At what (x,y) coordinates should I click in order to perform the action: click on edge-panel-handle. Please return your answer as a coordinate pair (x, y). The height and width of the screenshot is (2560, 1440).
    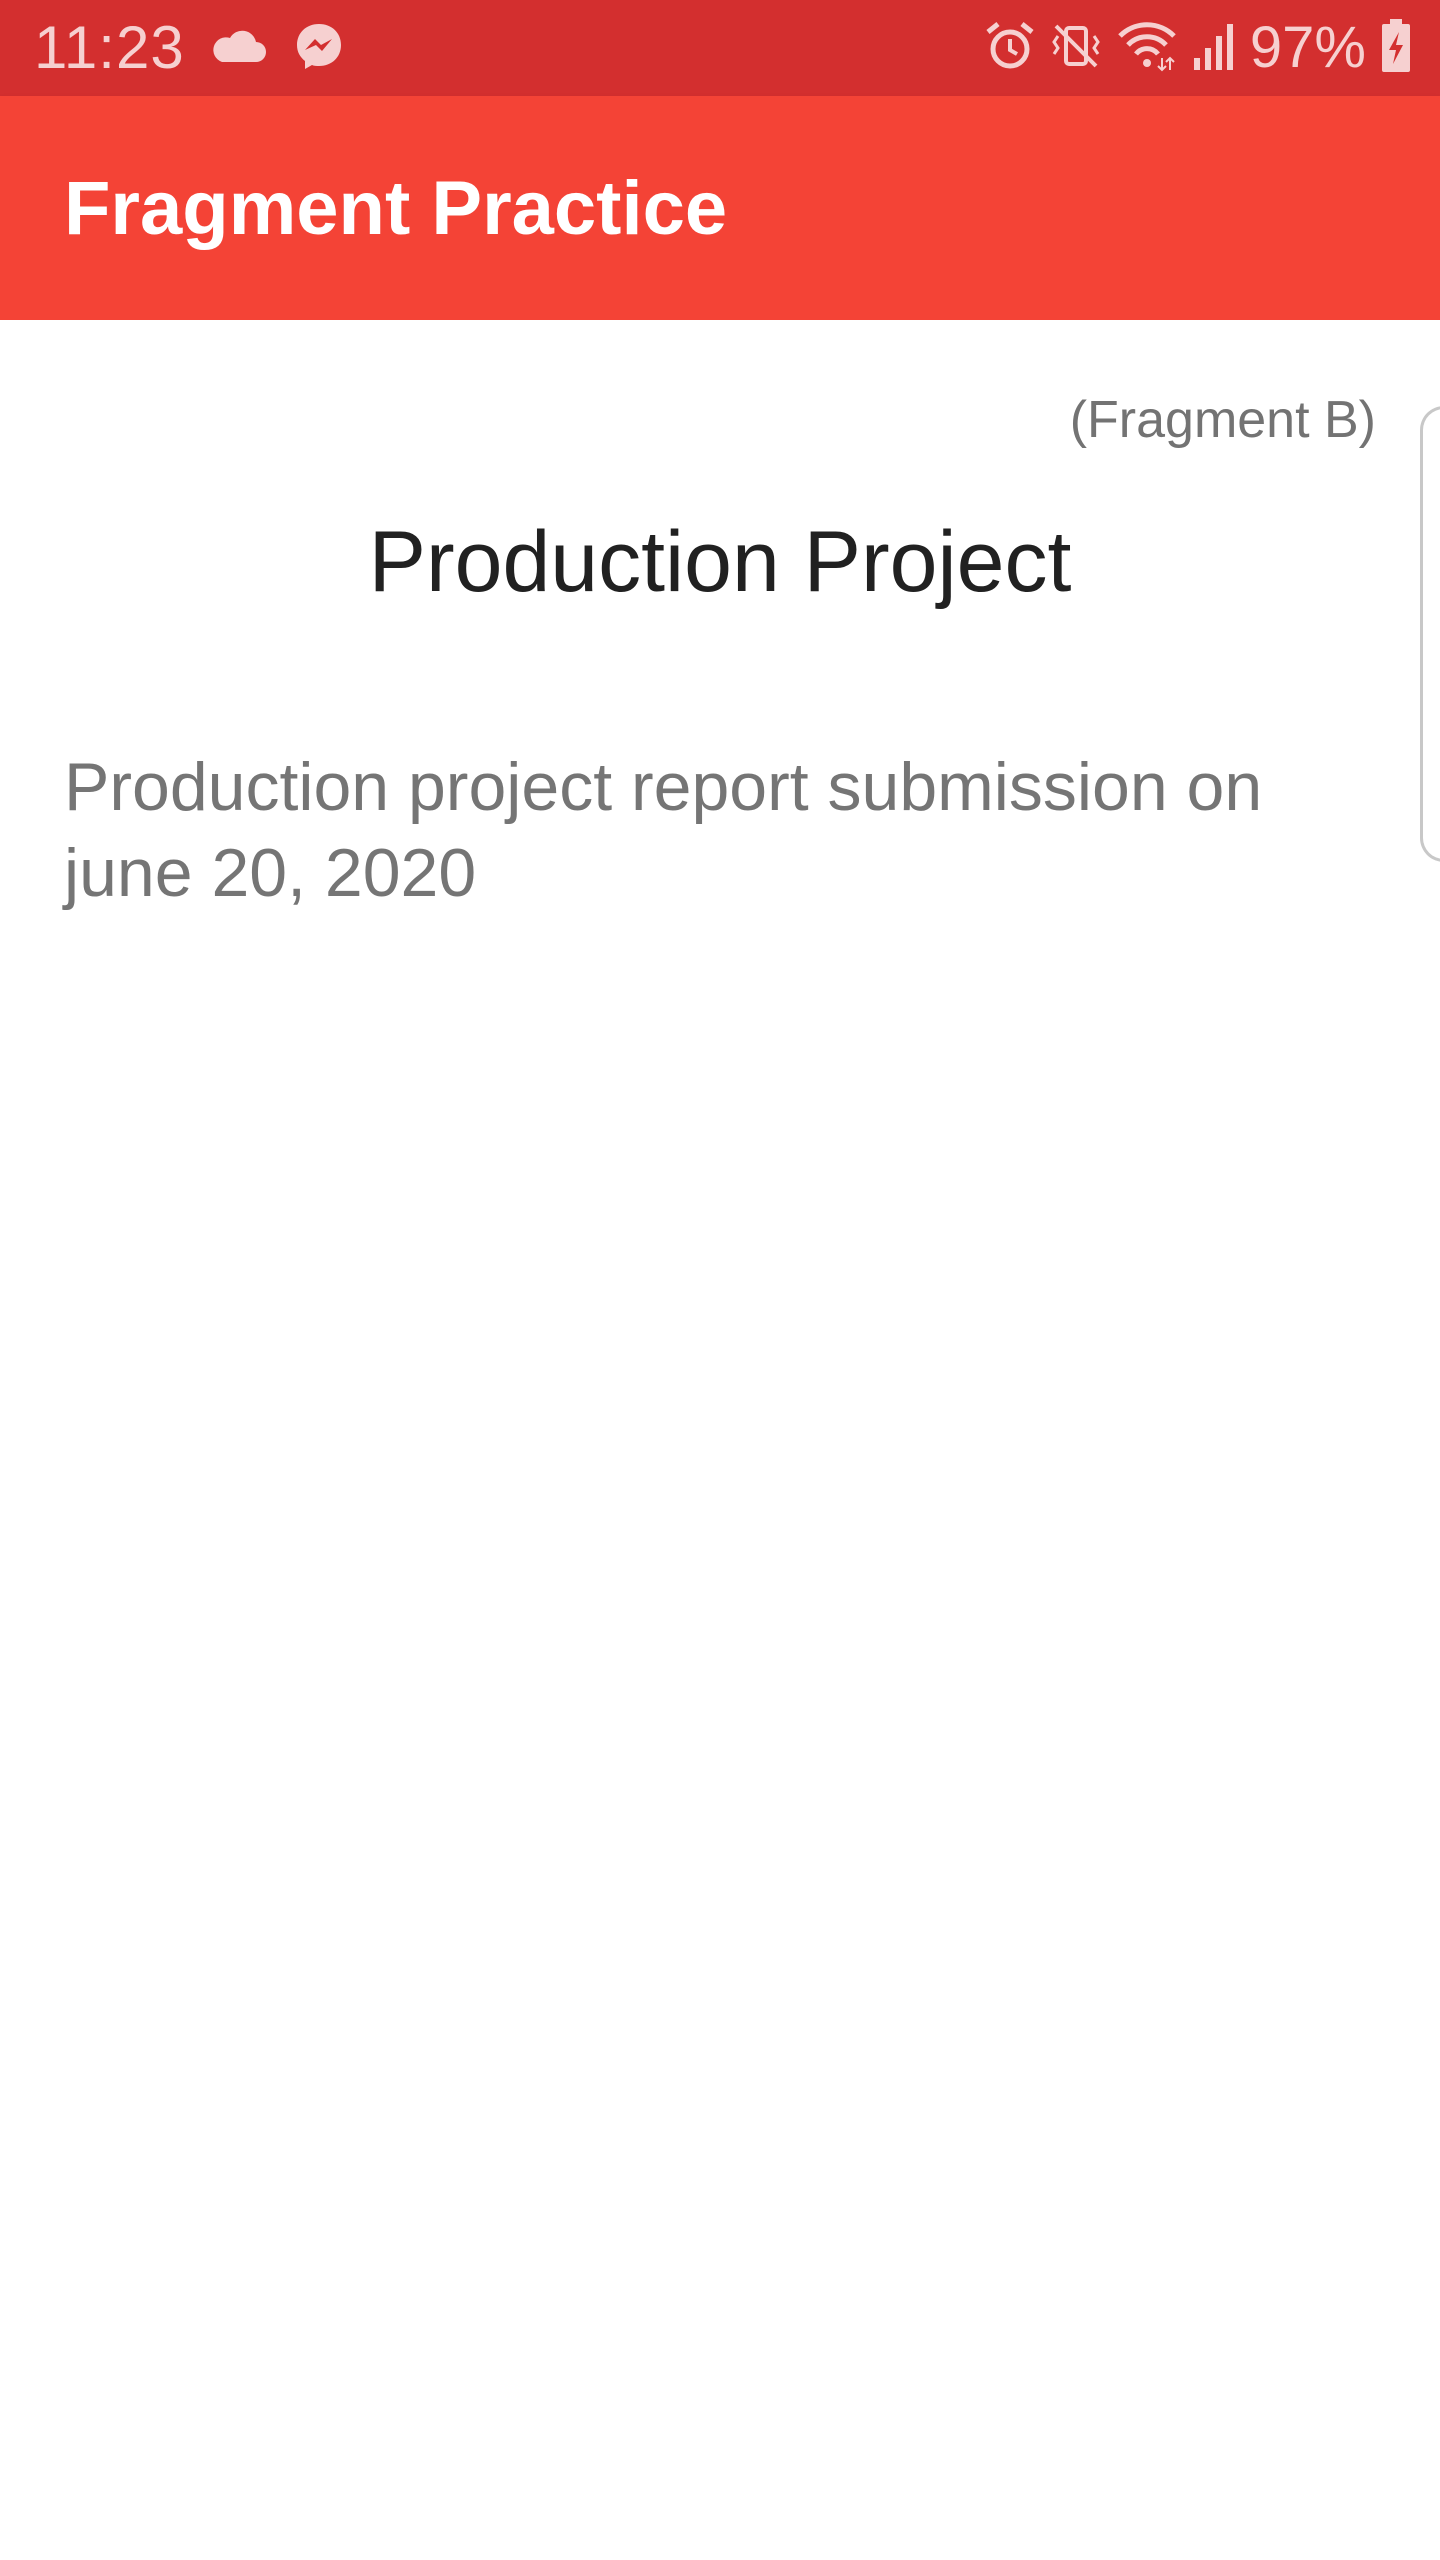
    Looking at the image, I should click on (1430, 634).